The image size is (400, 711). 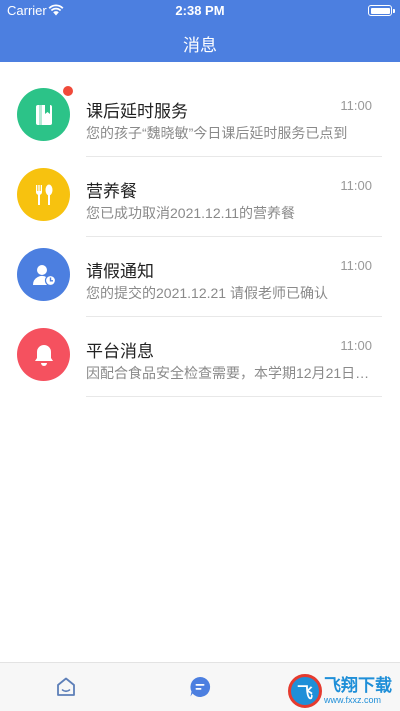 What do you see at coordinates (120, 271) in the screenshot?
I see `message-title: 请假通知` at bounding box center [120, 271].